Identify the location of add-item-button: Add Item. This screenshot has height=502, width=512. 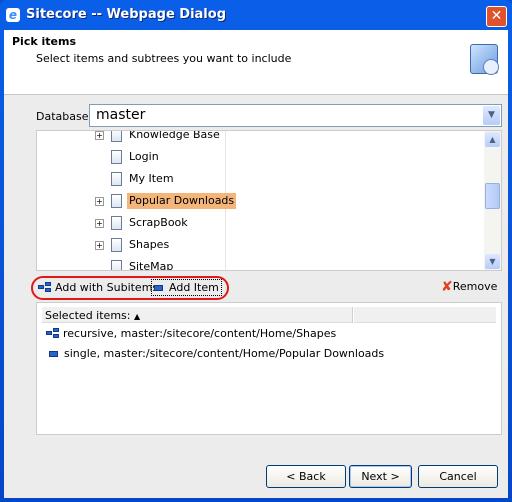
(186, 287).